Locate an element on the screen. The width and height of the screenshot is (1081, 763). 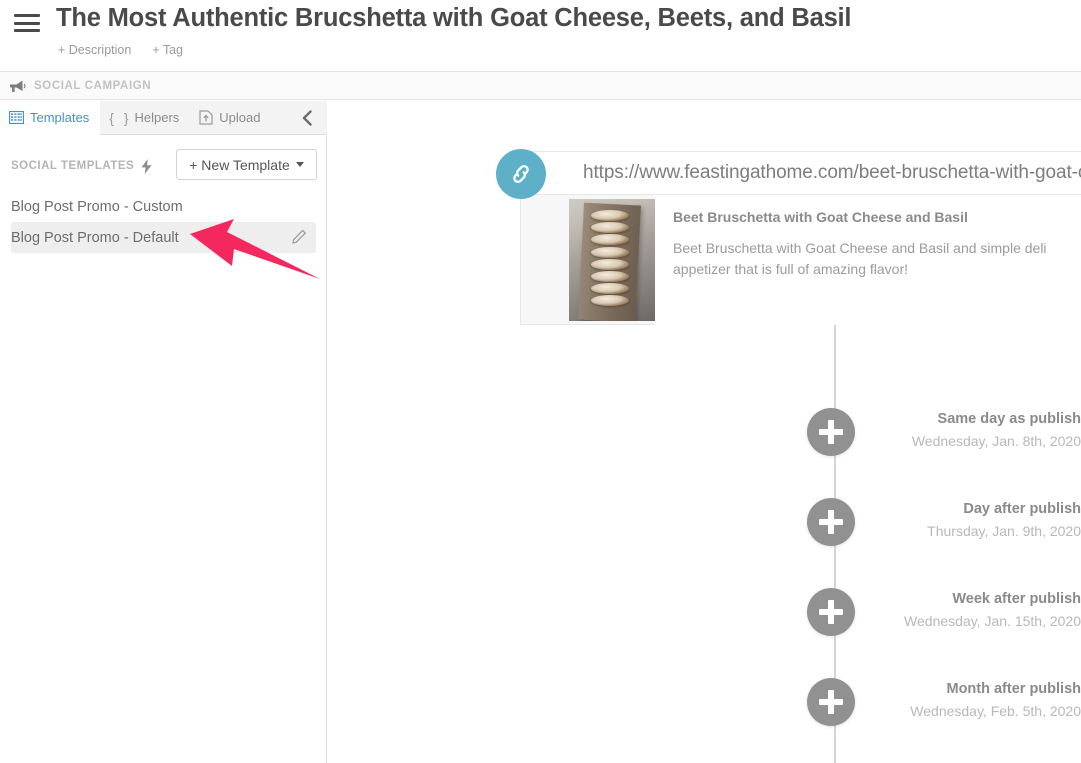
tab-helpers: { } Helpers is located at coordinates (145, 118).